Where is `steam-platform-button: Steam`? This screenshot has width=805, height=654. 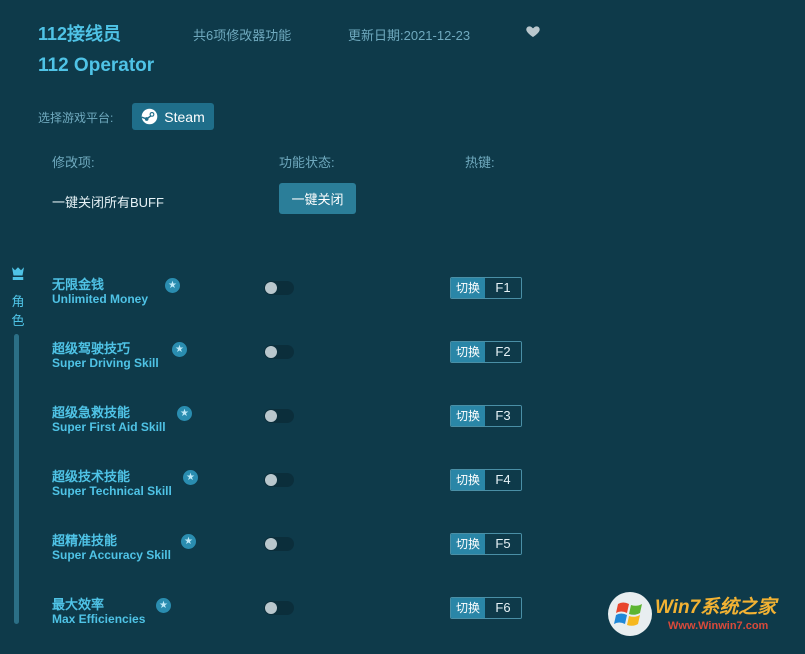 steam-platform-button: Steam is located at coordinates (173, 116).